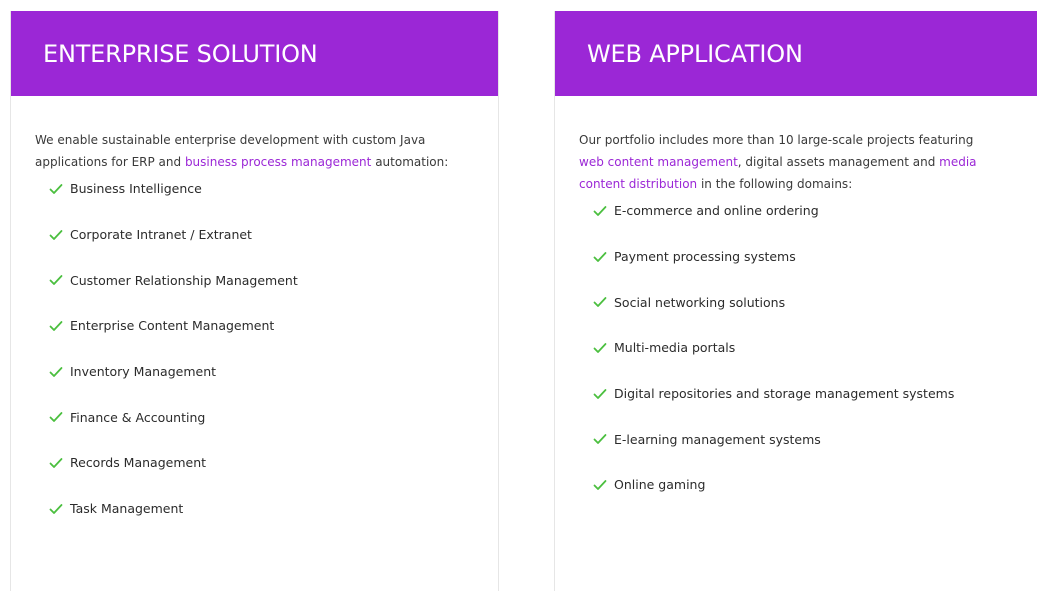 The width and height of the screenshot is (1037, 591). What do you see at coordinates (263, 463) in the screenshot?
I see `list-item: Records Management` at bounding box center [263, 463].